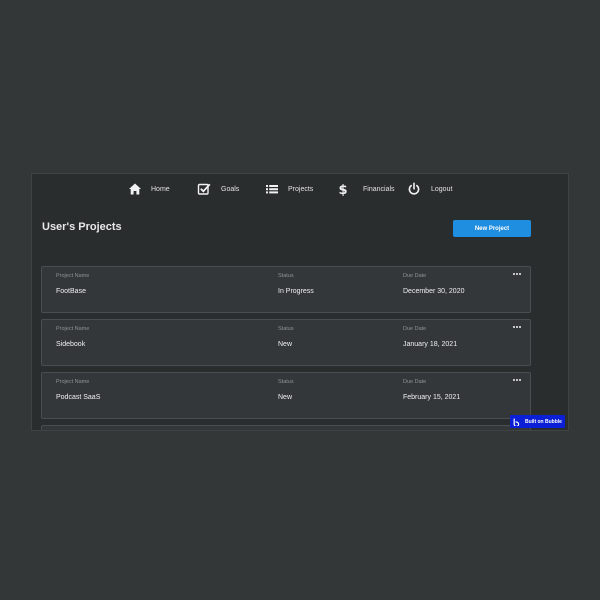 This screenshot has height=600, width=600. I want to click on nav-item-financials: $ Financials, so click(365, 189).